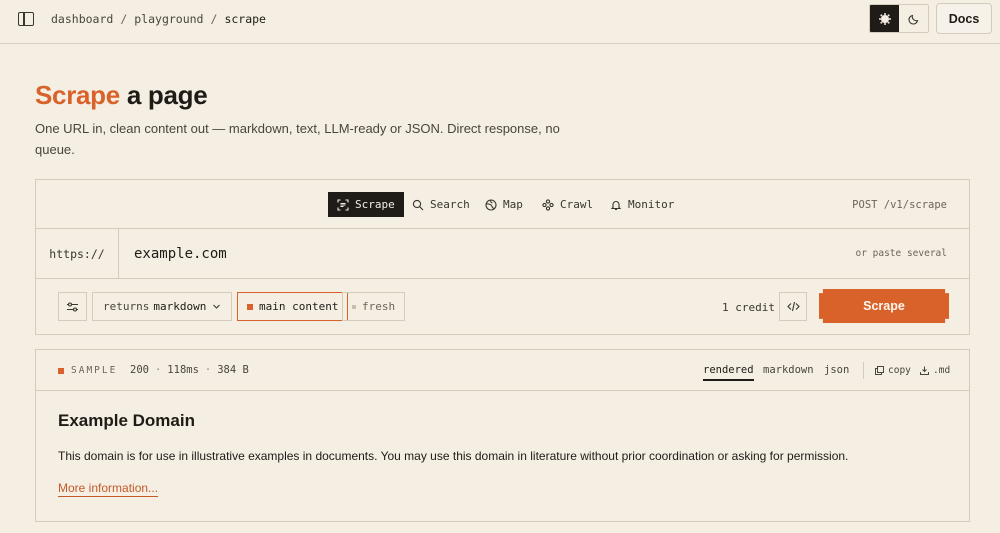  I want to click on view-code-button, so click(793, 306).